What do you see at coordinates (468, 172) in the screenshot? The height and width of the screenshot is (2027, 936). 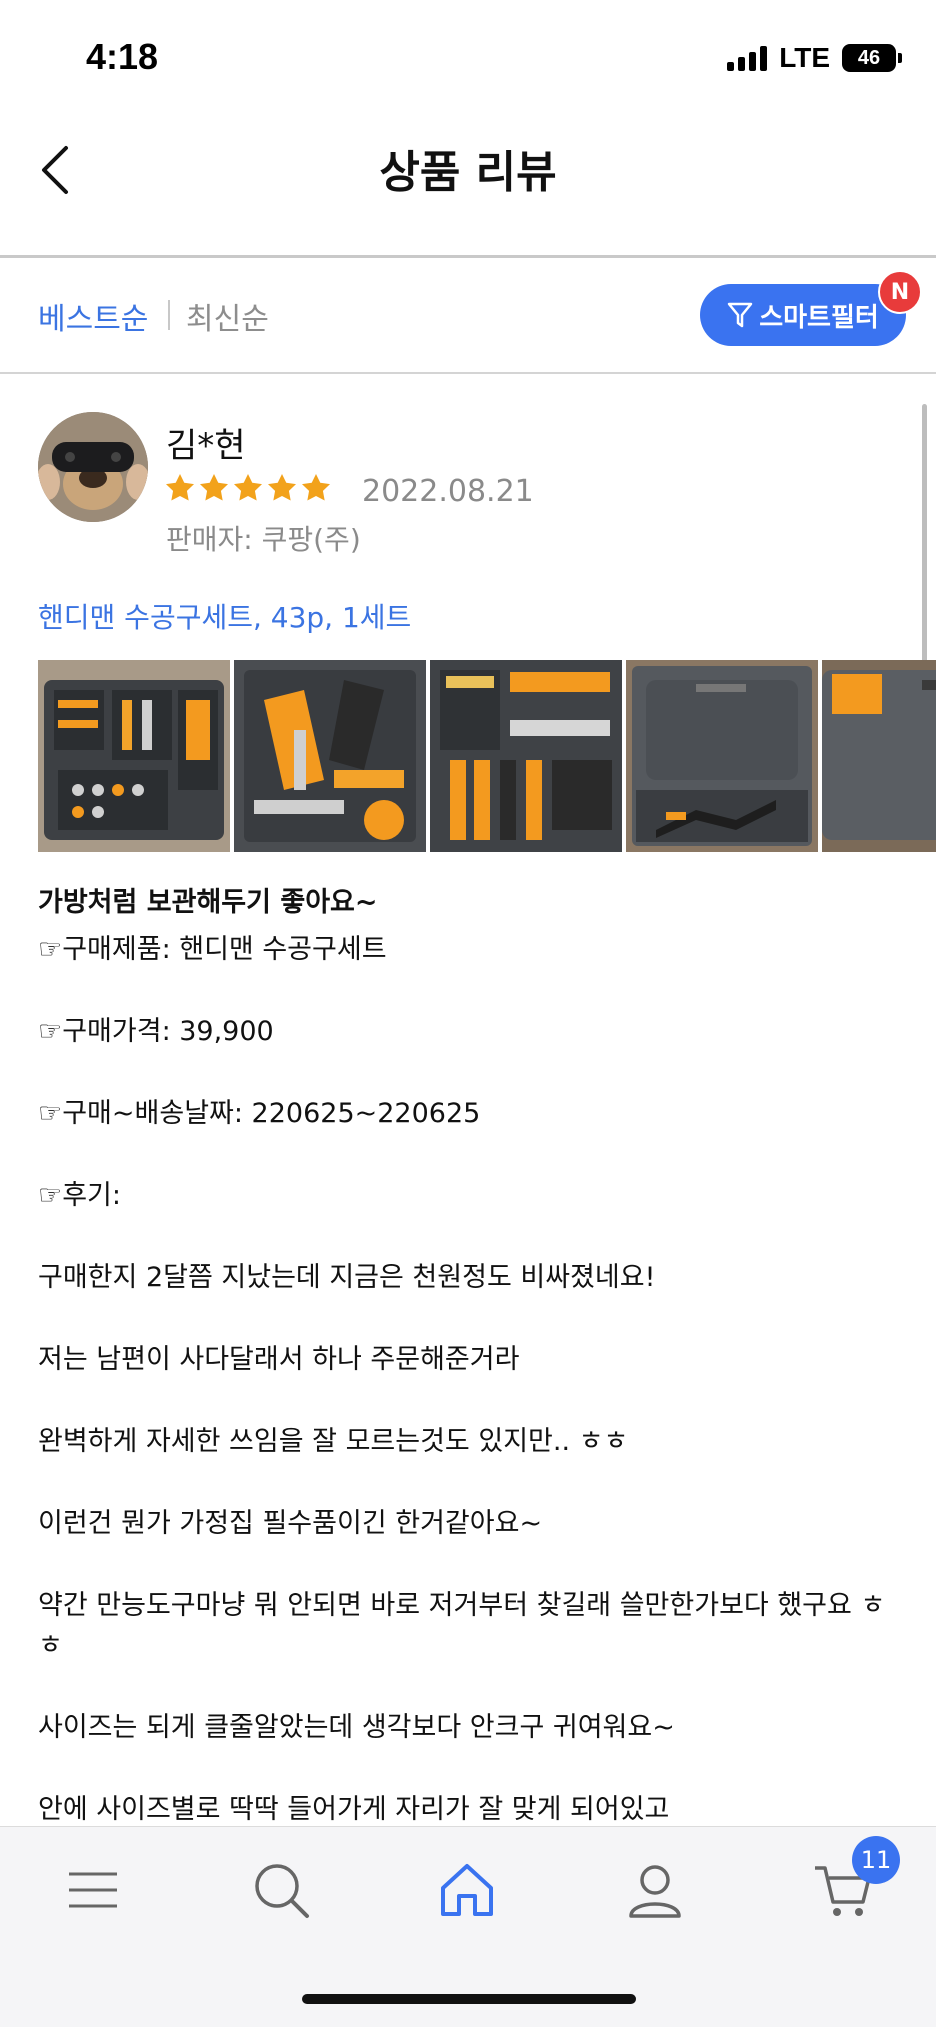 I see `page-title: 상품 리뷰` at bounding box center [468, 172].